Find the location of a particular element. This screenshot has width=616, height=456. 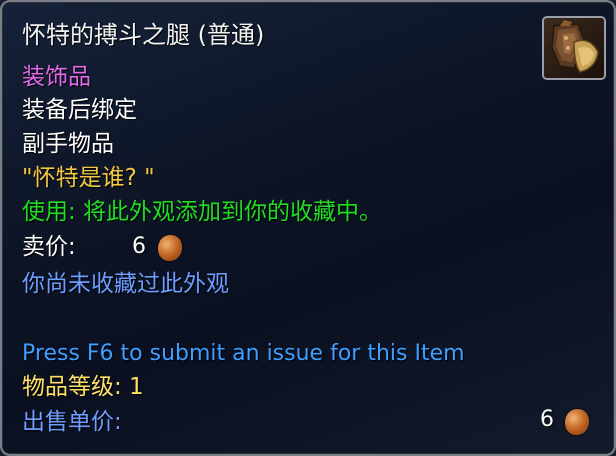

item-use-effect: 使用: 将此外观添加到你的收藏中。 is located at coordinates (202, 212).